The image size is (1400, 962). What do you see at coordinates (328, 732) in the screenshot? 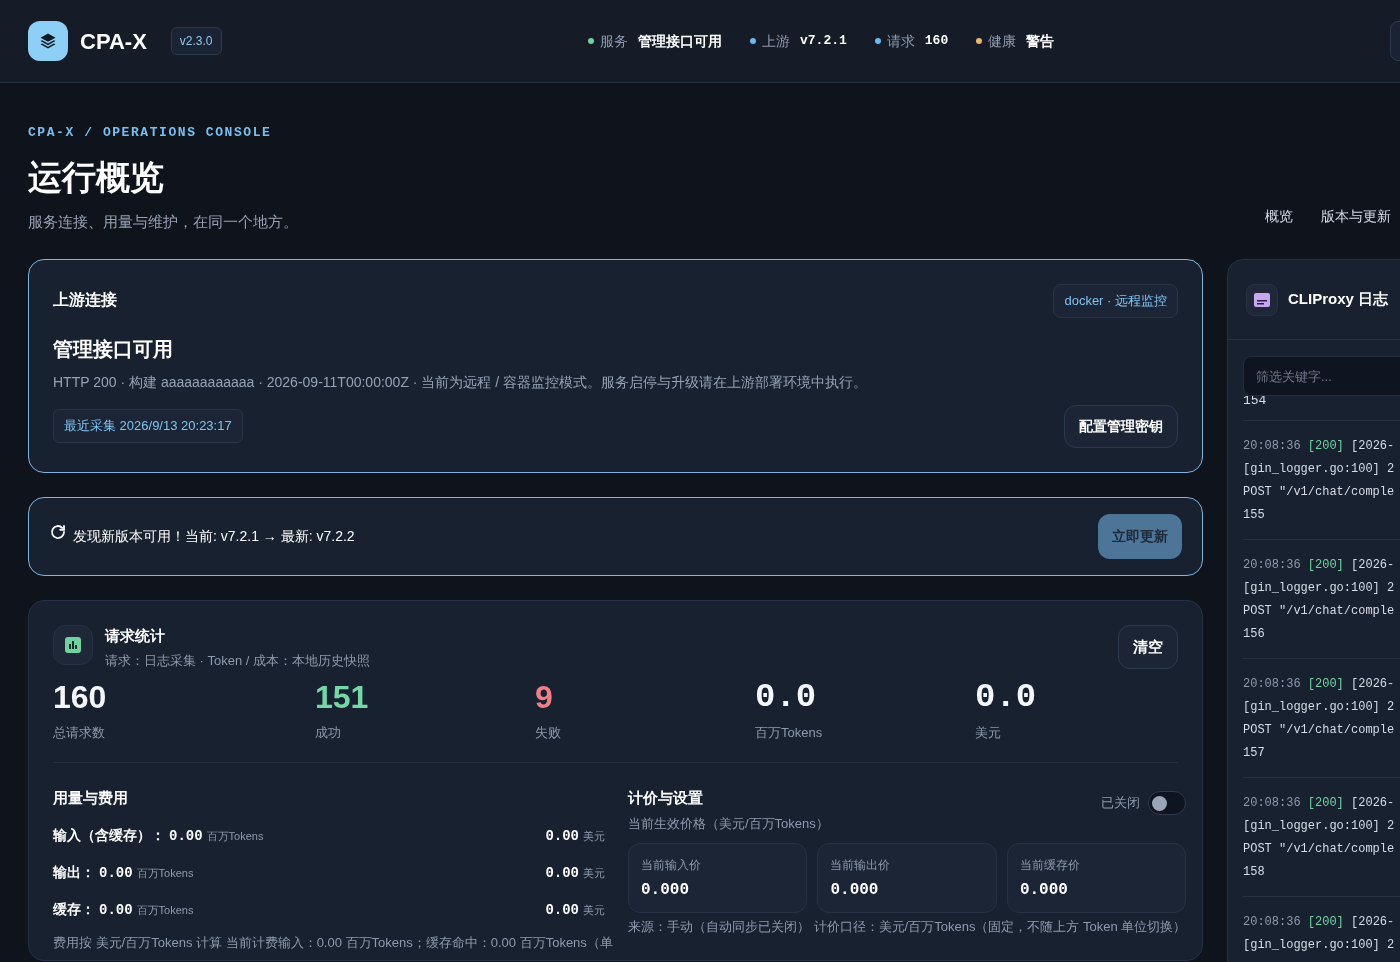
I see `metric-label: 成功` at bounding box center [328, 732].